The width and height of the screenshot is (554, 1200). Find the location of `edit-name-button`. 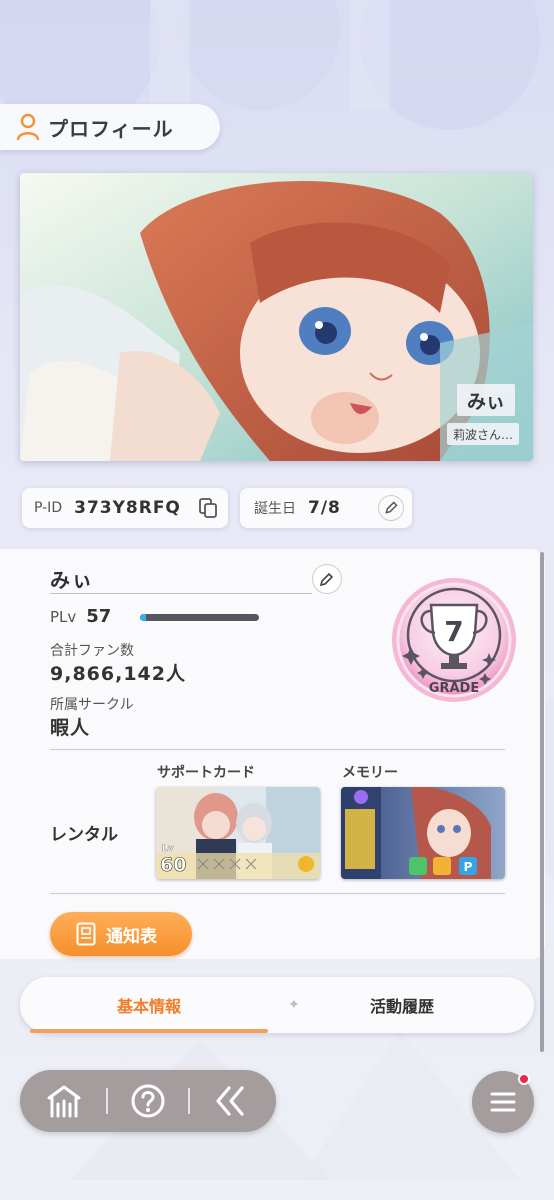

edit-name-button is located at coordinates (327, 579).